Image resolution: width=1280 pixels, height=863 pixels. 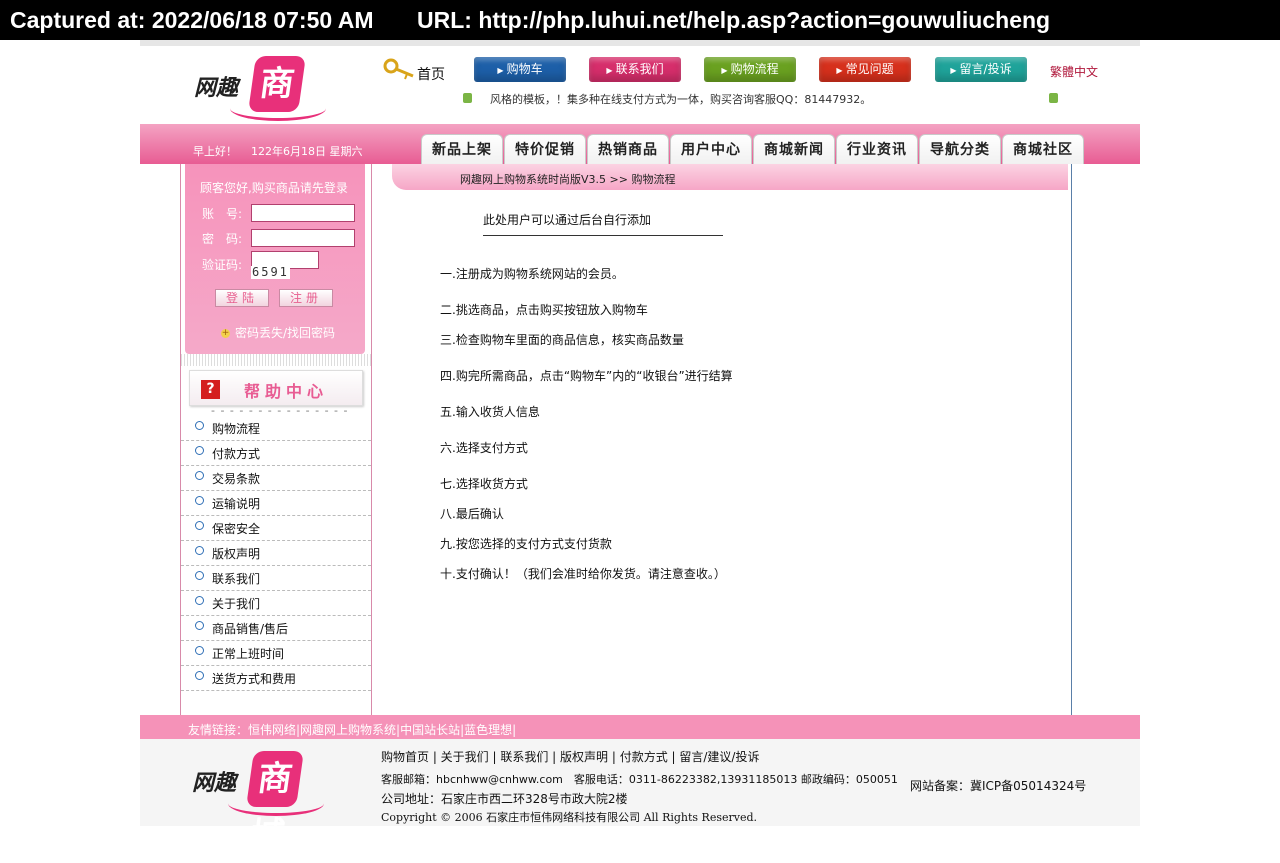 I want to click on process-button: ▶ 购物流程, so click(x=750, y=69).